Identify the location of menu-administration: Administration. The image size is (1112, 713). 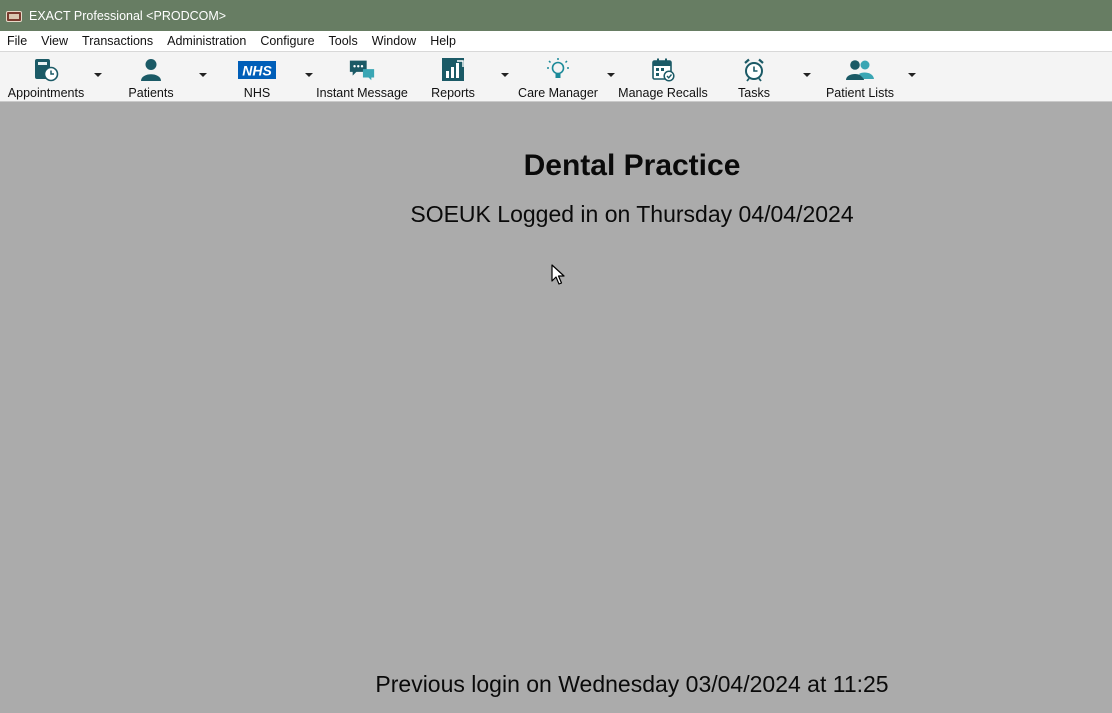
(206, 41).